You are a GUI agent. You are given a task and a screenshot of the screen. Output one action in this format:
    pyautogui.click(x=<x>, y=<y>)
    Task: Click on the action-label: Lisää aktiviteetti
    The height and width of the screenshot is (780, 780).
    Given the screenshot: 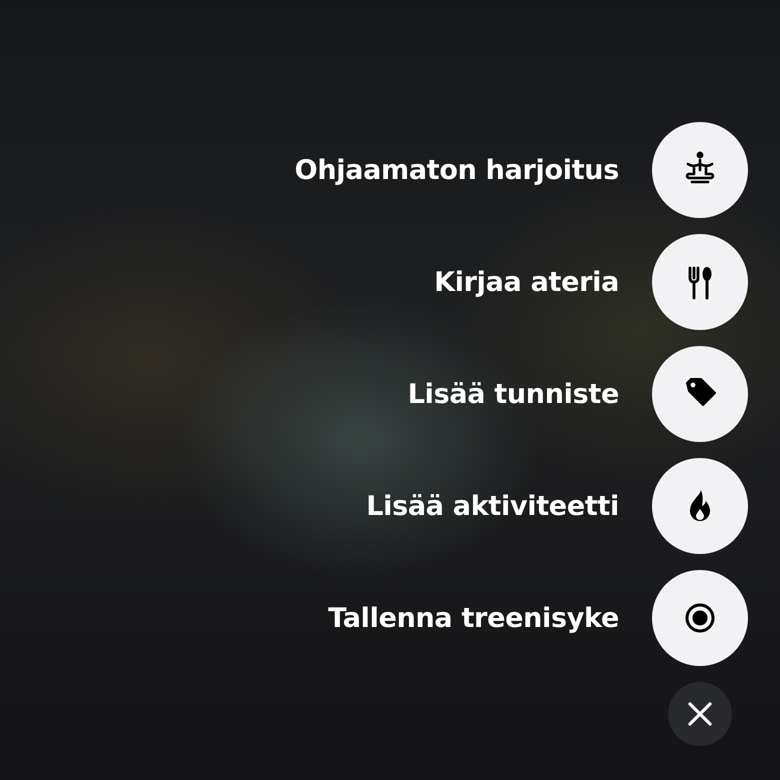 What is the action you would take?
    pyautogui.click(x=492, y=506)
    